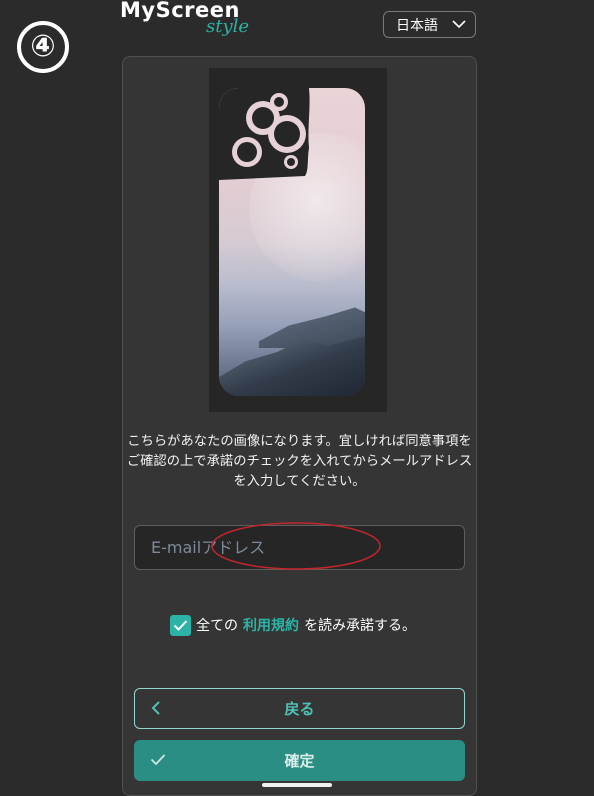  I want to click on confirm-button: 確定, so click(299, 760).